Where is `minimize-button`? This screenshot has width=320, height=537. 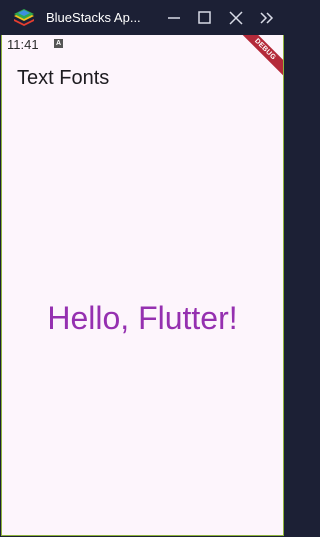 minimize-button is located at coordinates (174, 18).